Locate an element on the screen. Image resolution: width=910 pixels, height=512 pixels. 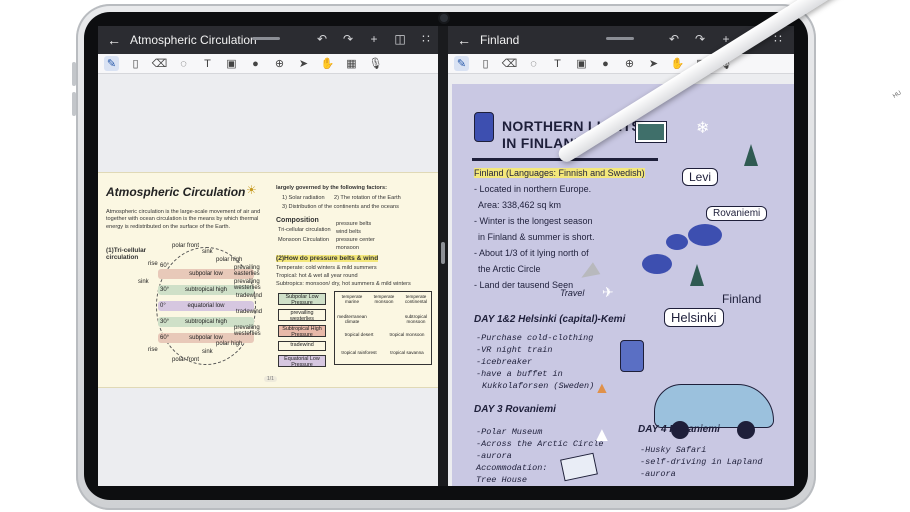
latitude-label: 0° is located at coordinates (163, 306).